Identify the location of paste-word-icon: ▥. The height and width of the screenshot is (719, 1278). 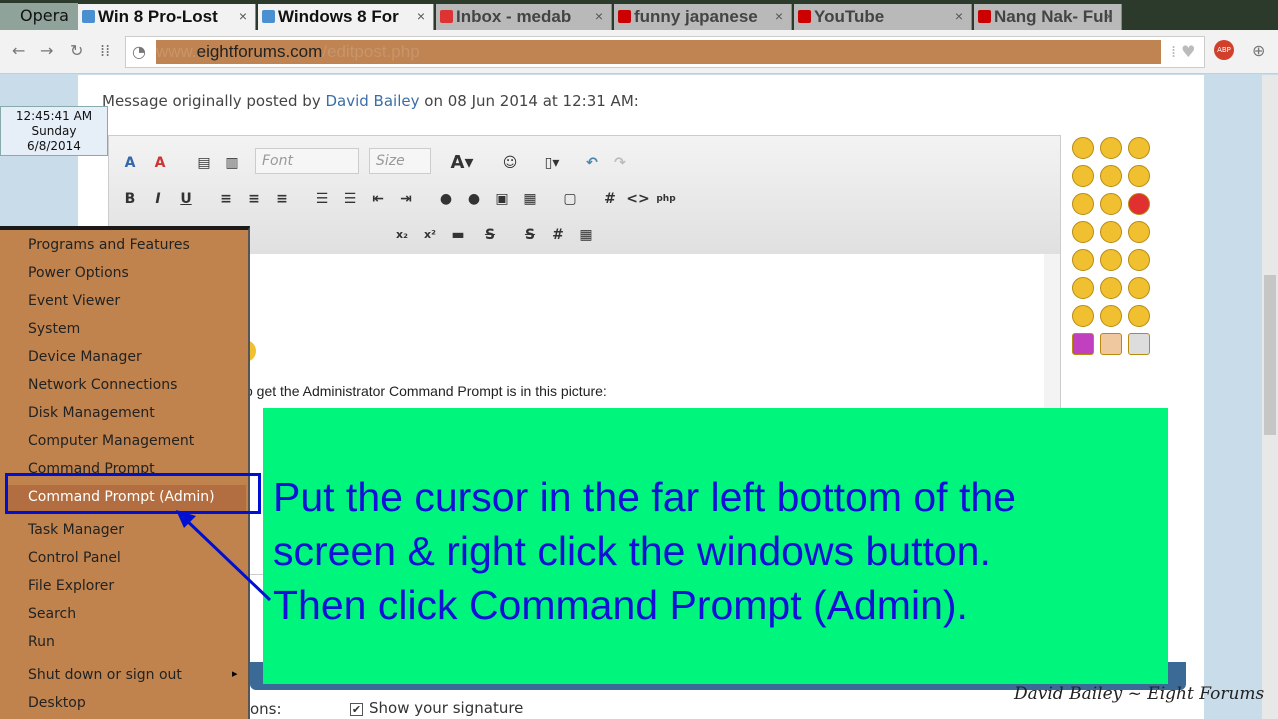
(232, 163).